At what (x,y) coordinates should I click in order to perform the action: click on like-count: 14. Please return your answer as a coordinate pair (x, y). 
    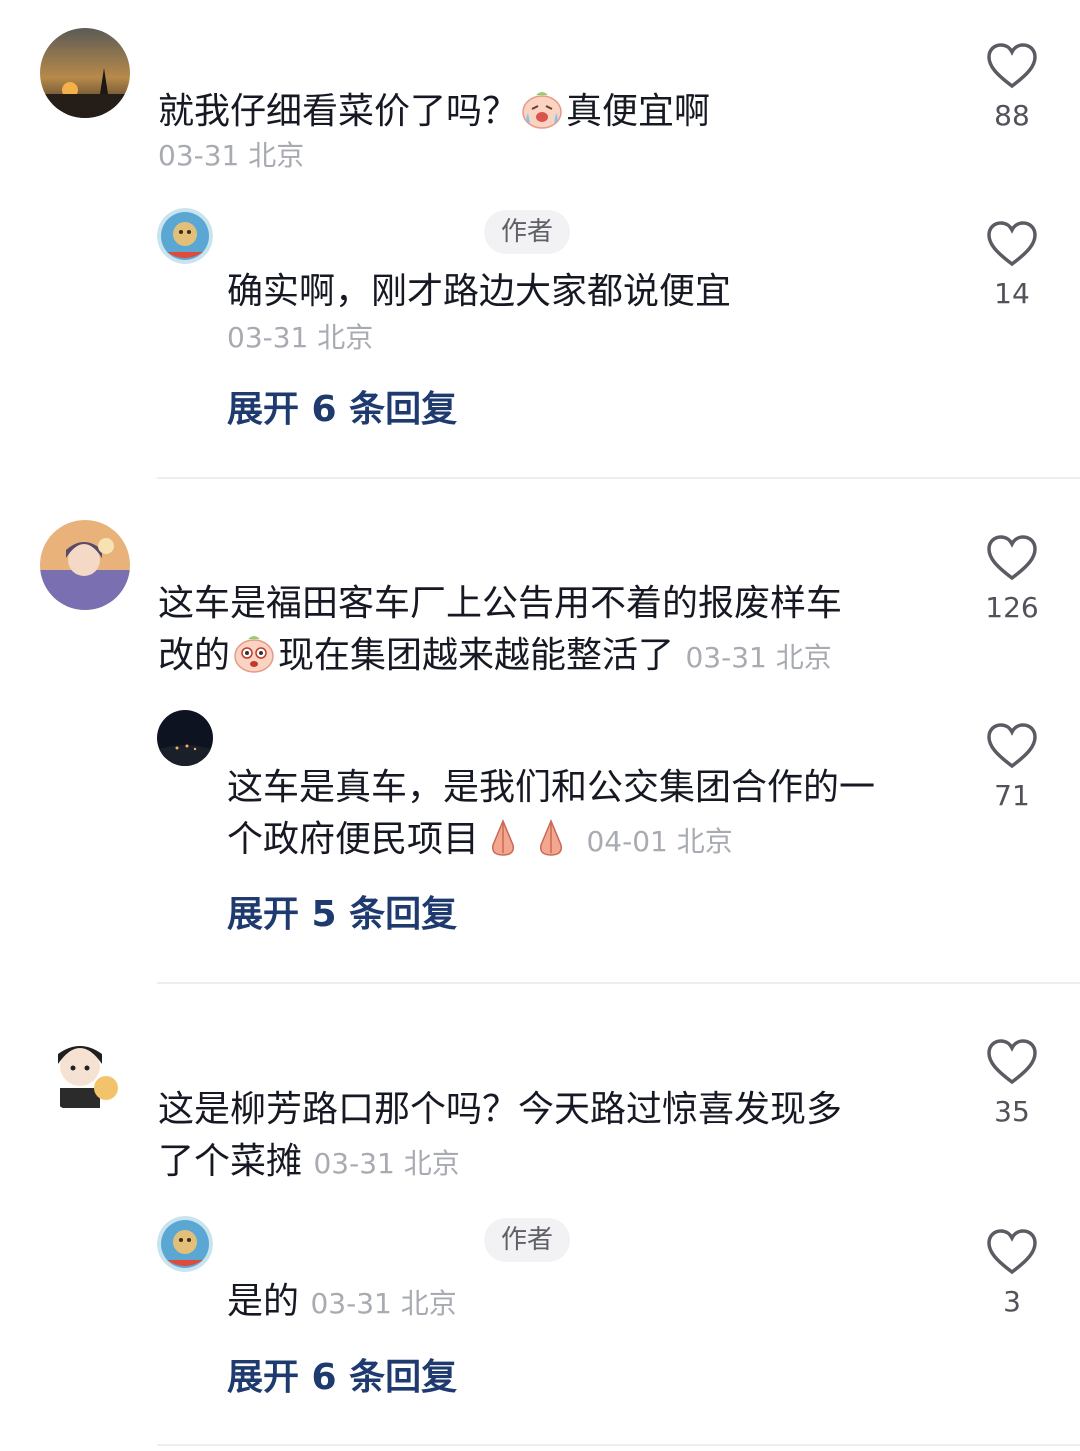
    Looking at the image, I should click on (1012, 293).